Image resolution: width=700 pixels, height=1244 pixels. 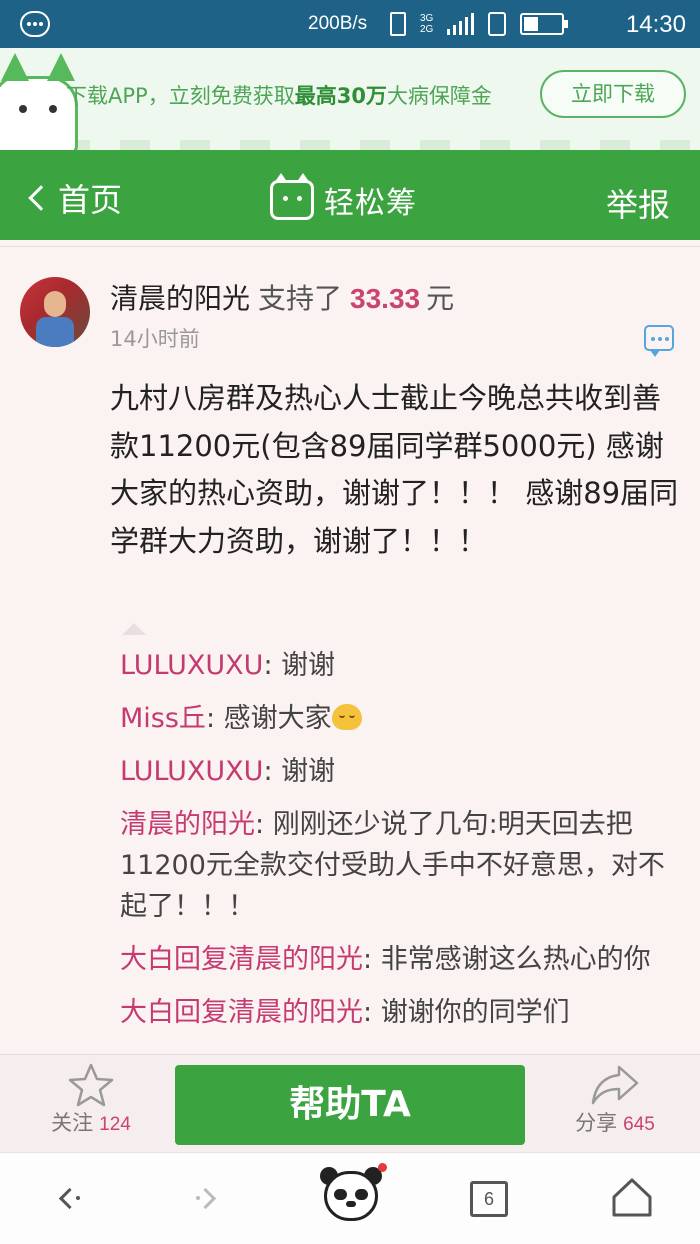 What do you see at coordinates (398, 24) in the screenshot?
I see `sim-card-icon` at bounding box center [398, 24].